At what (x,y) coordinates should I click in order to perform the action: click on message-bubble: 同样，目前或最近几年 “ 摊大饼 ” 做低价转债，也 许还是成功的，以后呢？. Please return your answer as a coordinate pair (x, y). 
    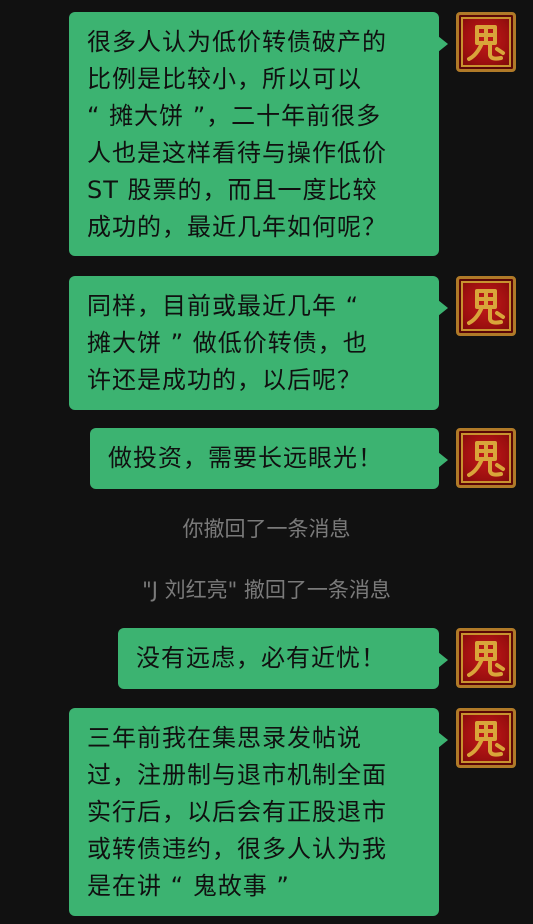
    Looking at the image, I should click on (258, 343).